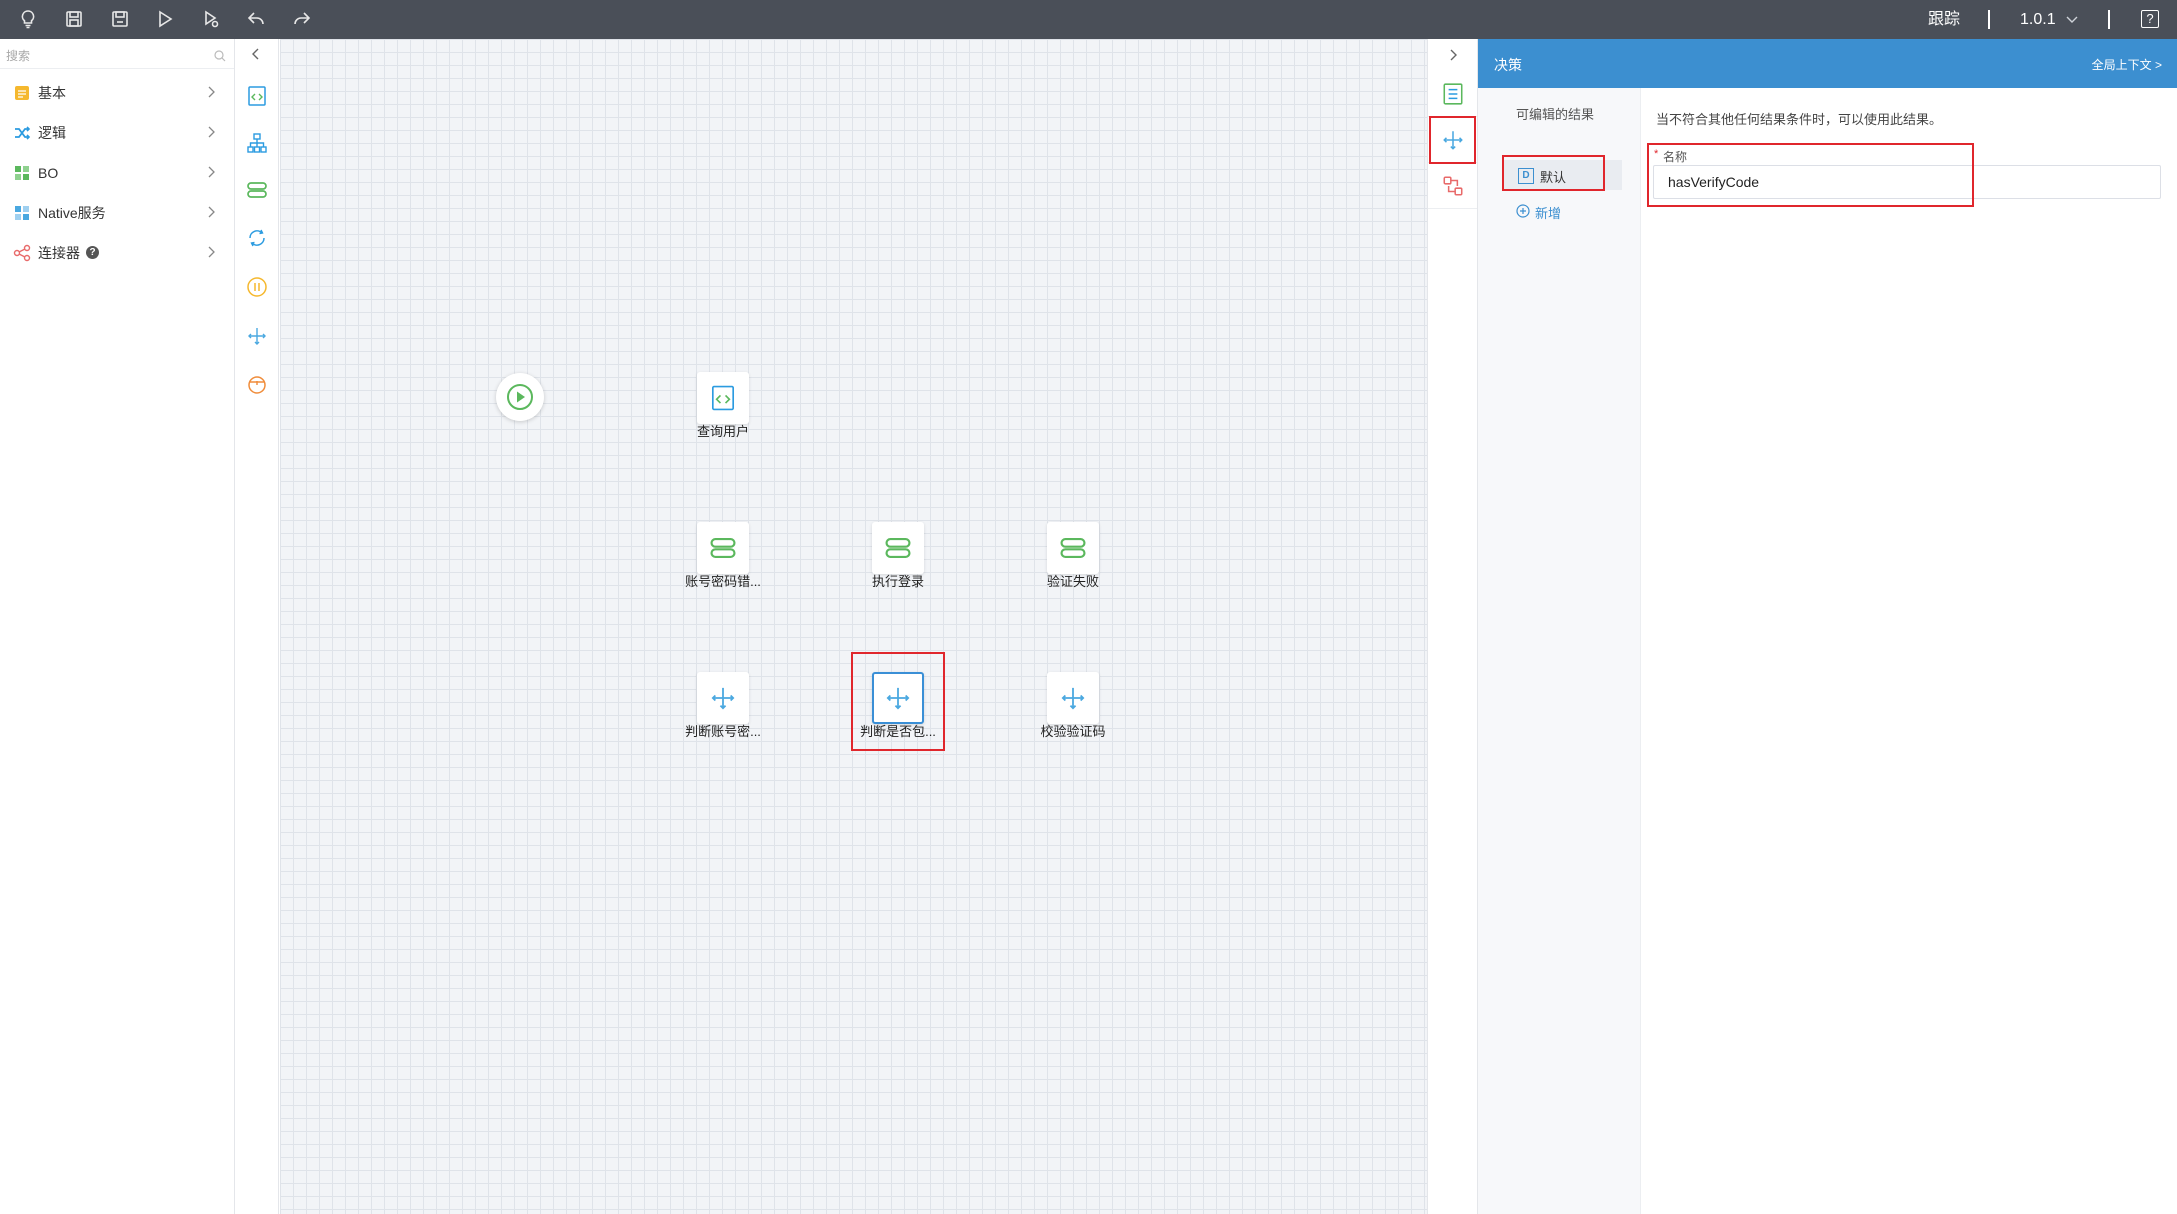 The height and width of the screenshot is (1214, 2177). I want to click on play-icon, so click(520, 397).